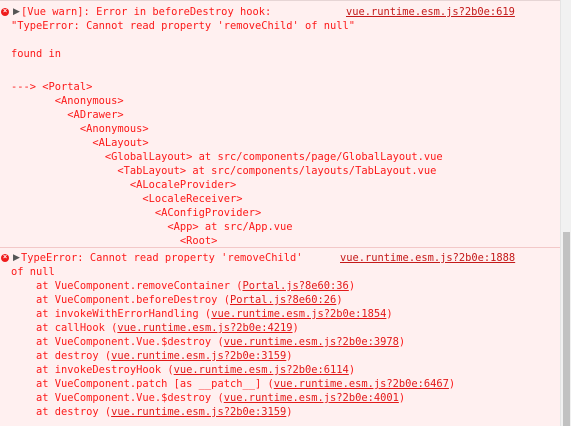 This screenshot has height=426, width=571. I want to click on typeerror-source-link: vue.runtime.esm.js?2b0e:1888, so click(427, 258).